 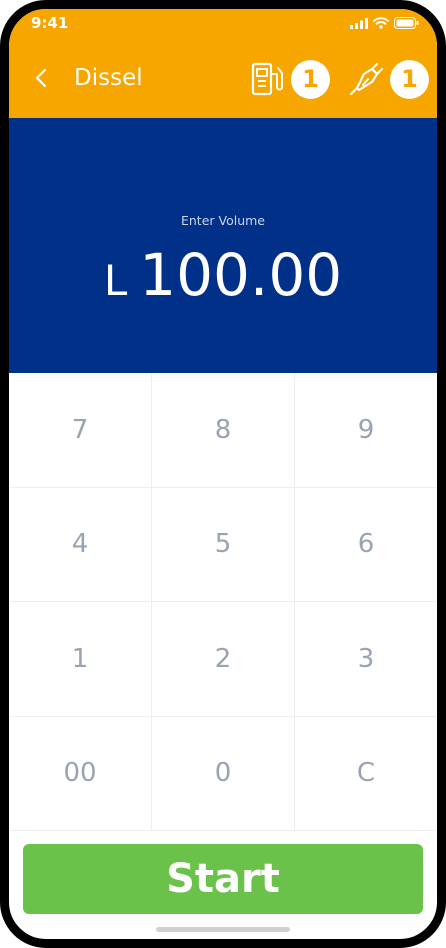 What do you see at coordinates (80, 773) in the screenshot?
I see `key-double-zero: 00` at bounding box center [80, 773].